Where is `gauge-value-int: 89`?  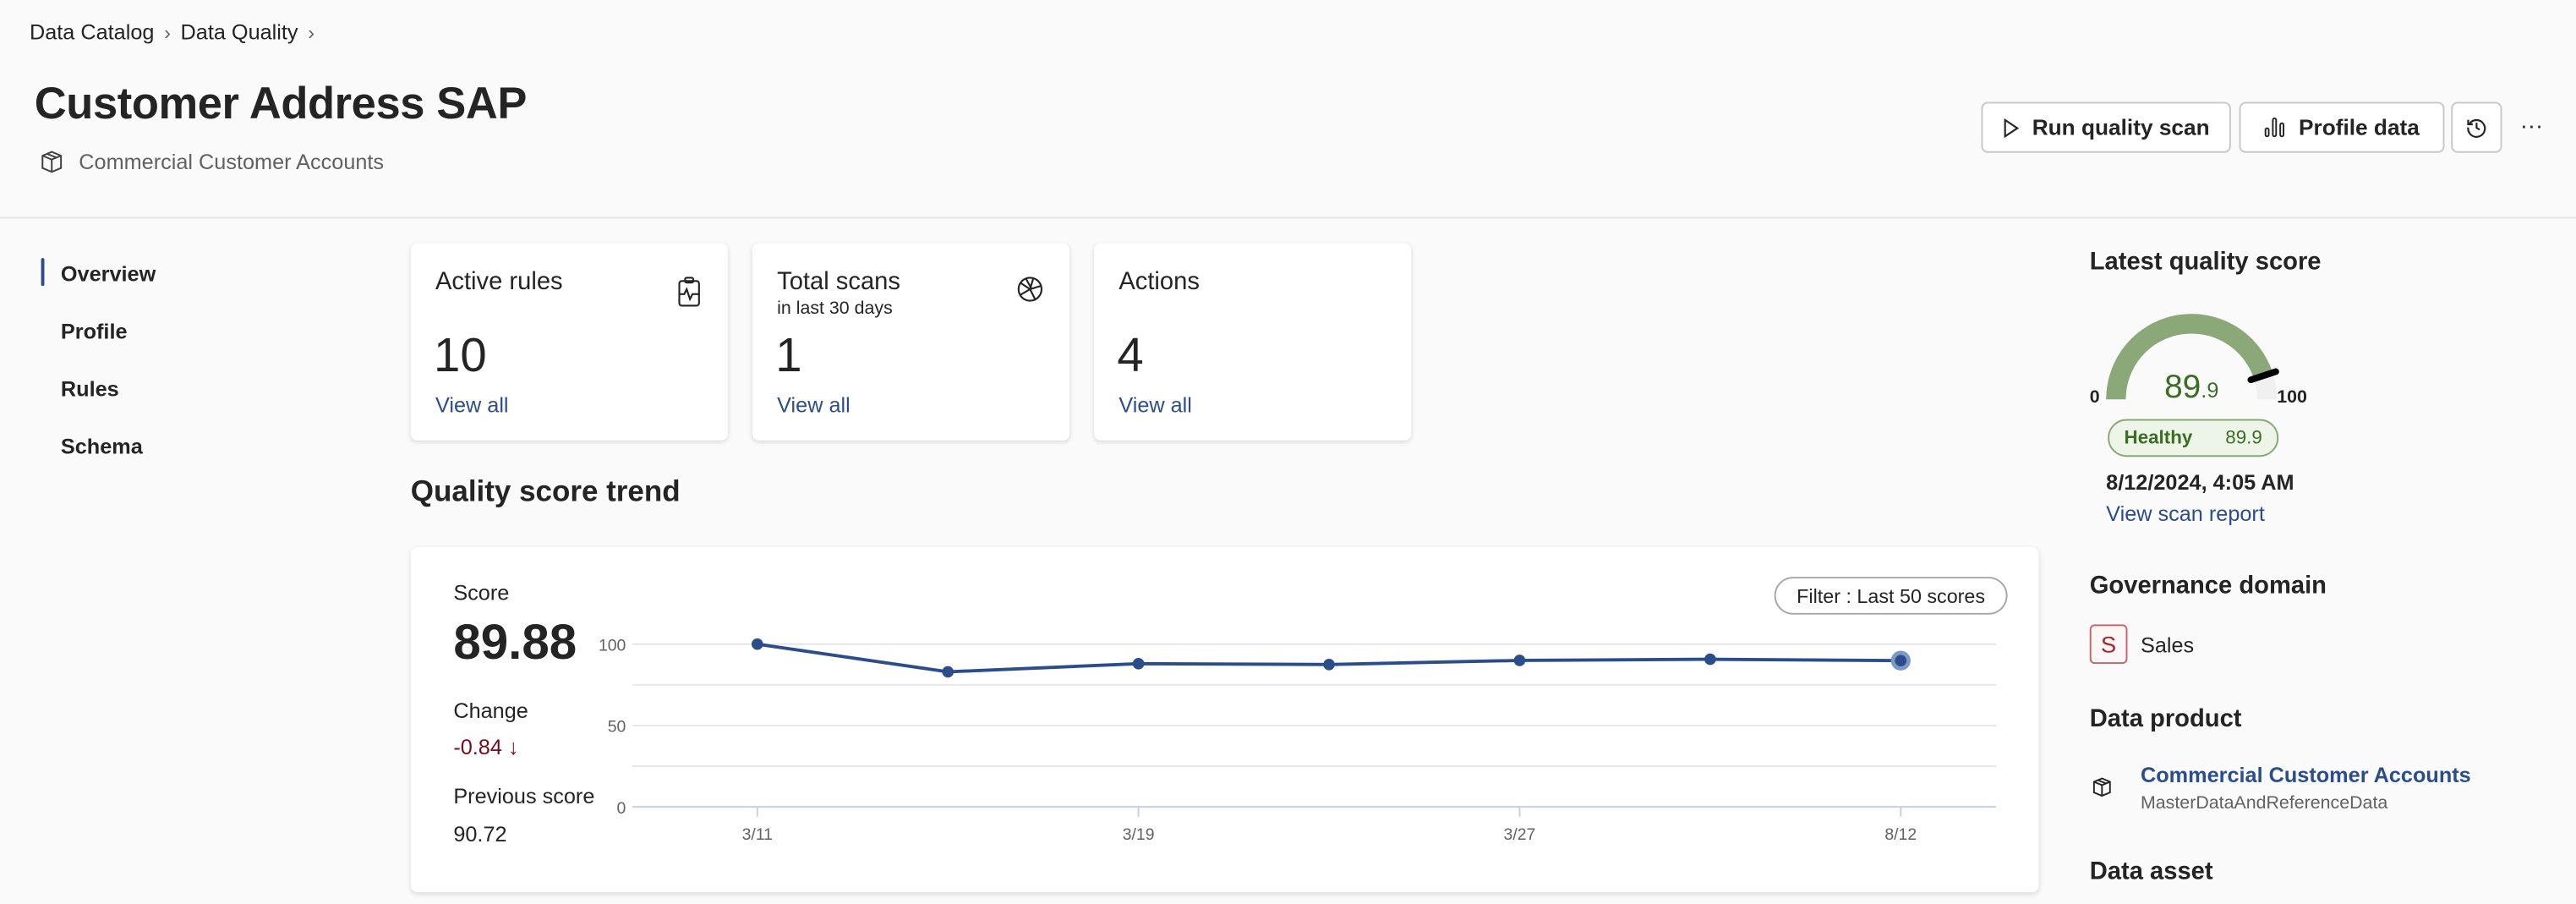 gauge-value-int: 89 is located at coordinates (2183, 387).